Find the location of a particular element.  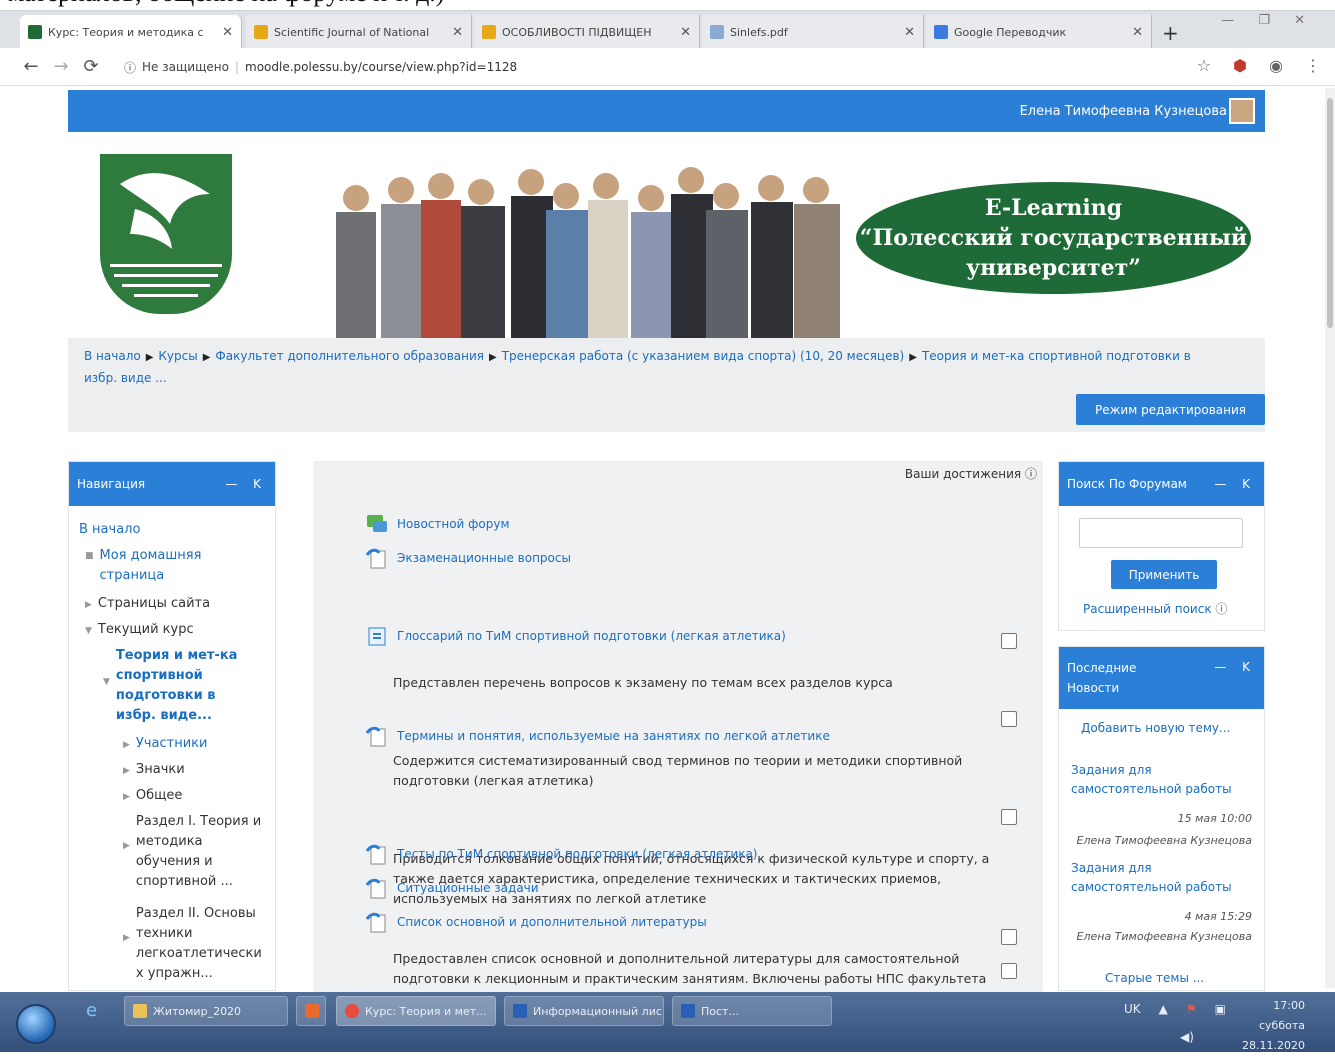

nav-item-home: В начало is located at coordinates (109, 530).